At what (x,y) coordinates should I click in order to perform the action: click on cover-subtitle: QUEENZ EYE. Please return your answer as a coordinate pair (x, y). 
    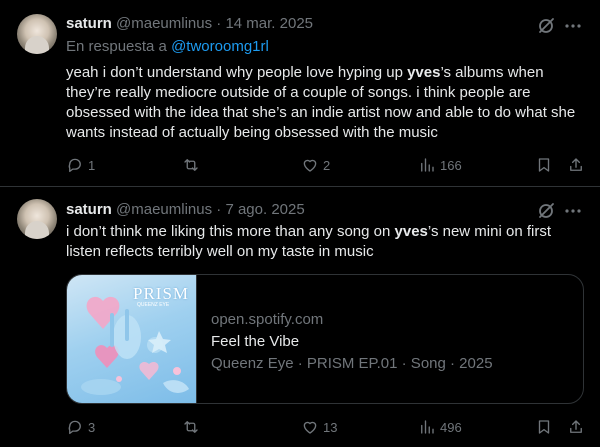
    Looking at the image, I should click on (153, 305).